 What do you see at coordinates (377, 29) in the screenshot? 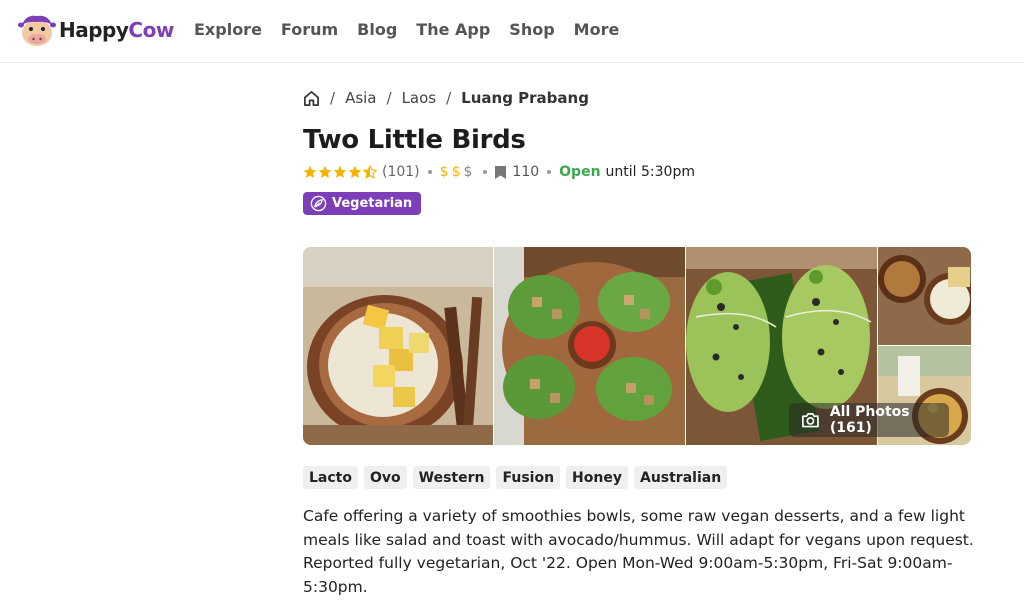
I see `nav-blog: Blog` at bounding box center [377, 29].